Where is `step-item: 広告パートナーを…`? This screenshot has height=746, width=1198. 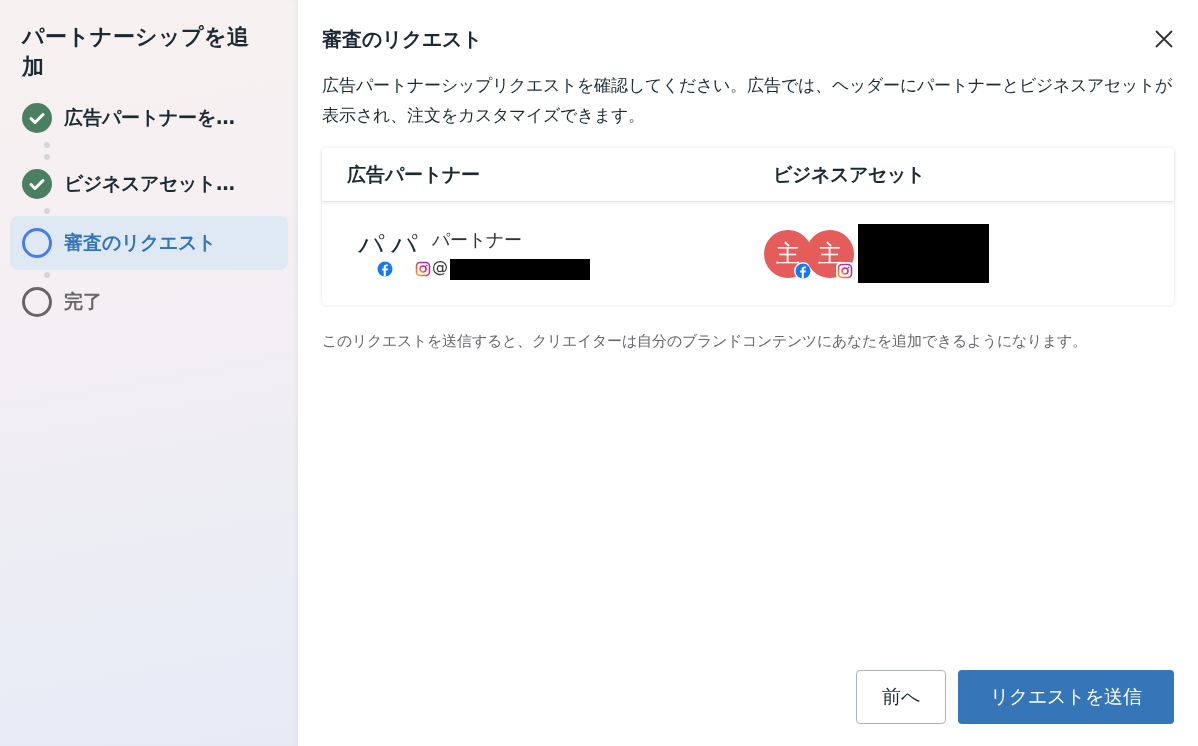 step-item: 広告パートナーを… is located at coordinates (149, 118).